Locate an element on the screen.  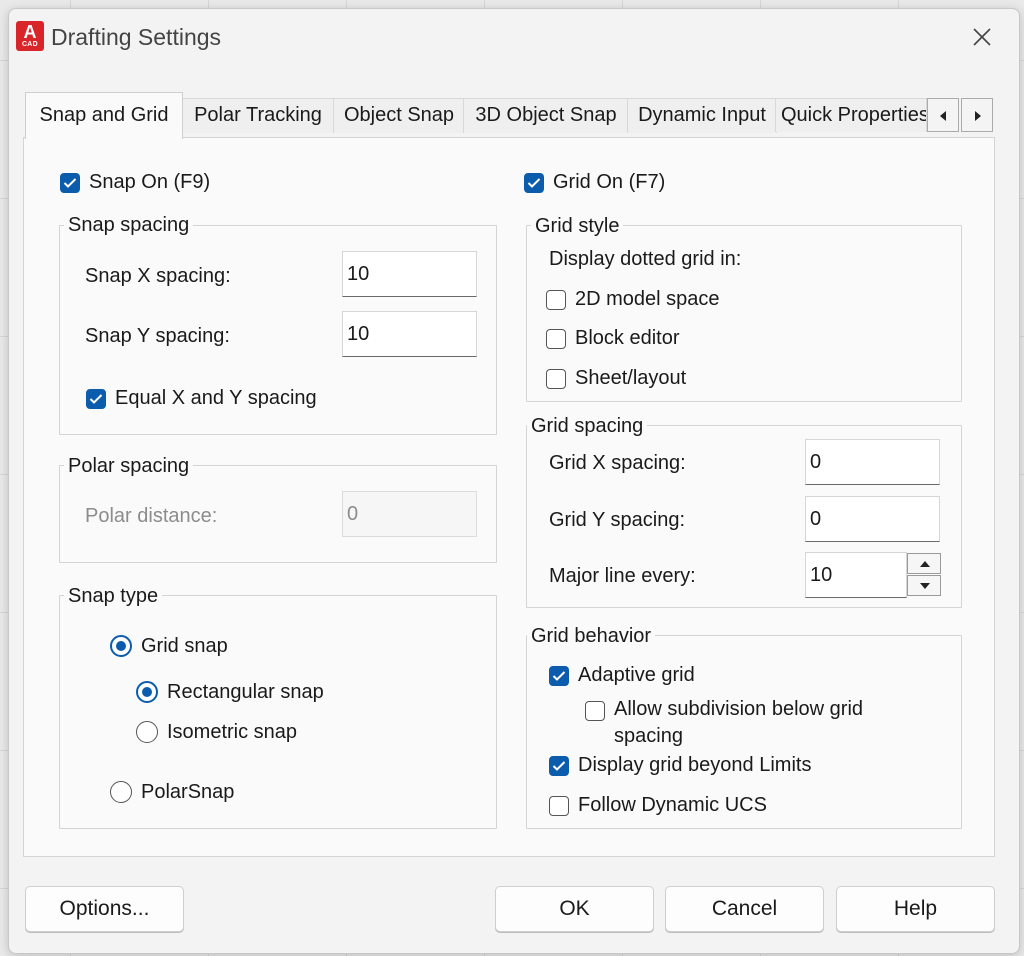
sheet-layout-label: Sheet/layout is located at coordinates (631, 378).